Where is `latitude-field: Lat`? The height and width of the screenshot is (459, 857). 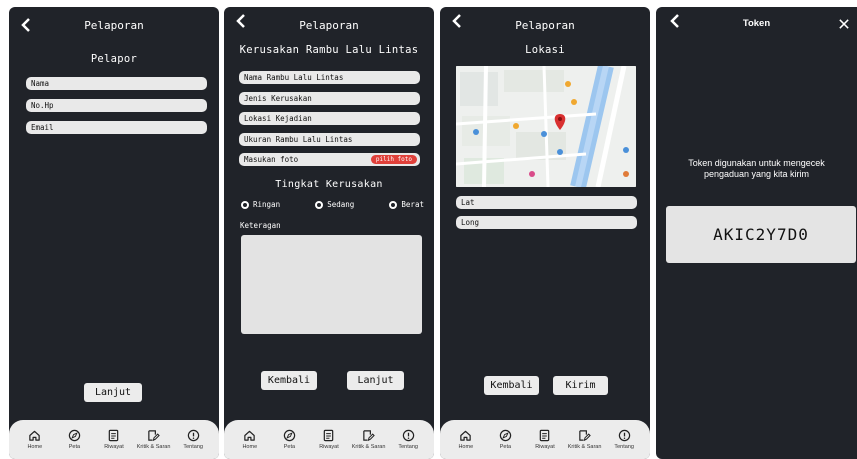
latitude-field: Lat is located at coordinates (546, 202).